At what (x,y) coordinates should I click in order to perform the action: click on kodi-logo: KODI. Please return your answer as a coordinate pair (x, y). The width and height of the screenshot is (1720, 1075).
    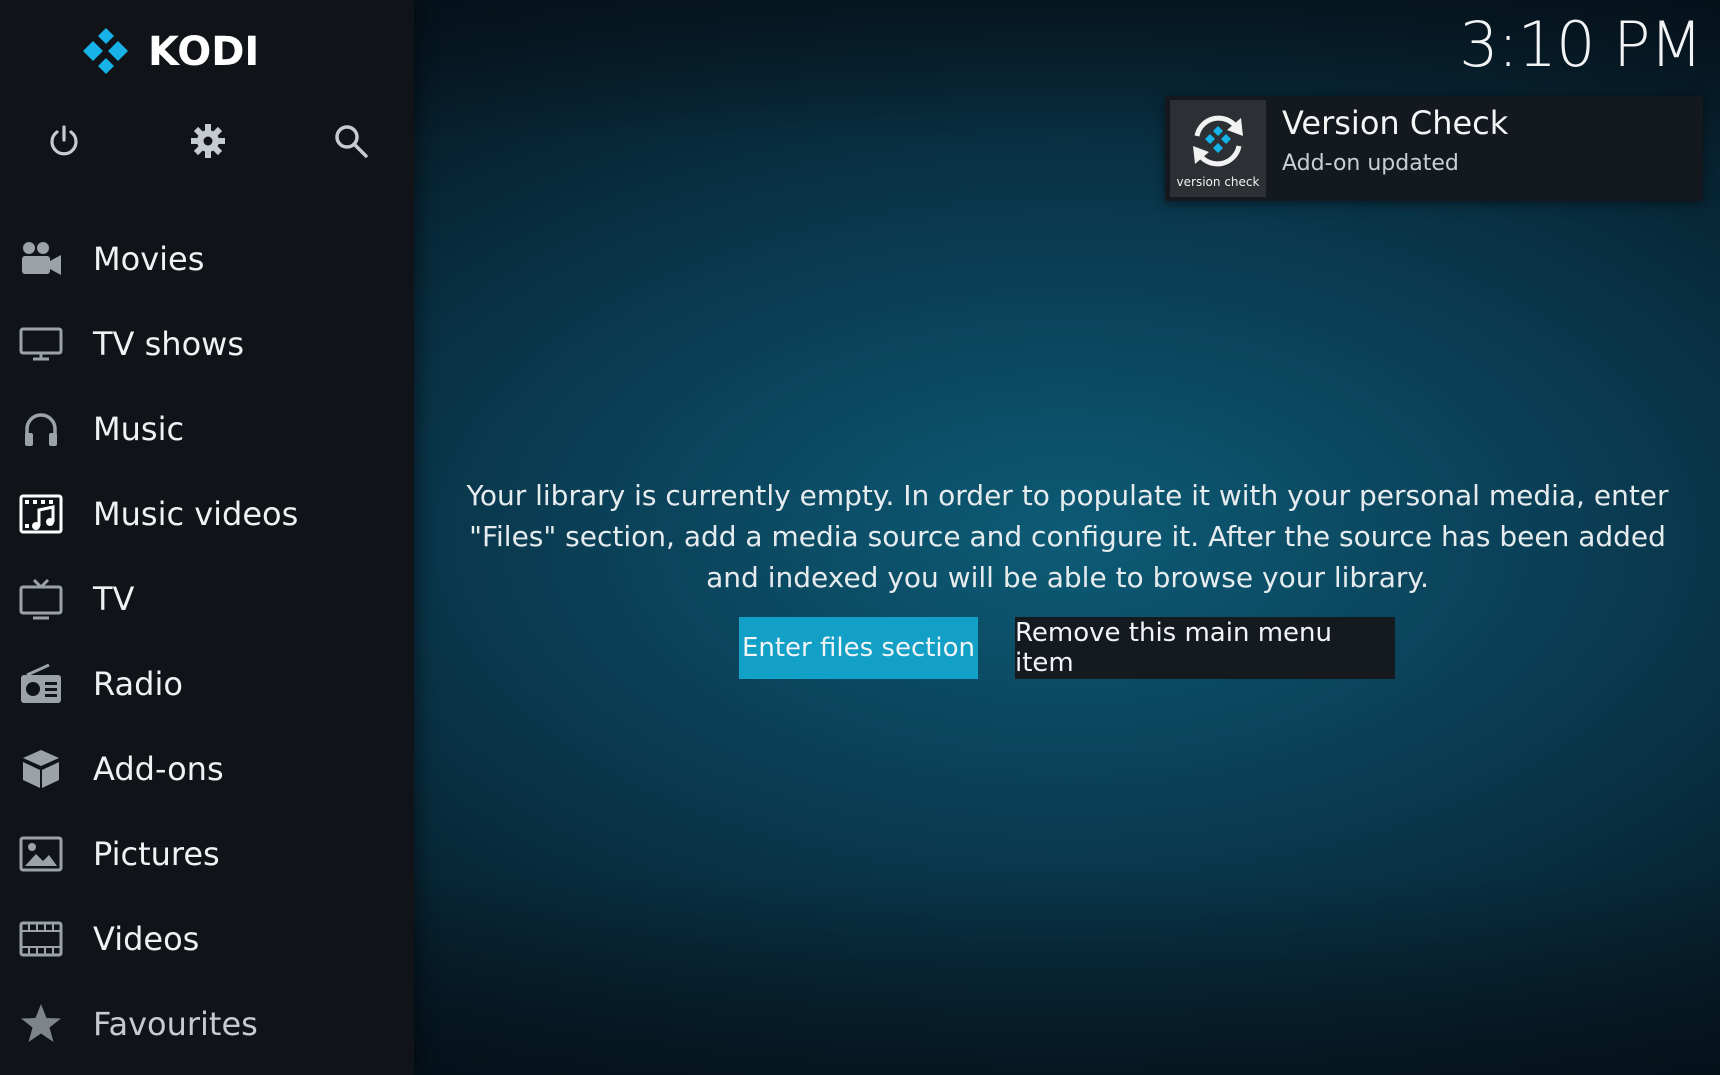
    Looking at the image, I should click on (169, 52).